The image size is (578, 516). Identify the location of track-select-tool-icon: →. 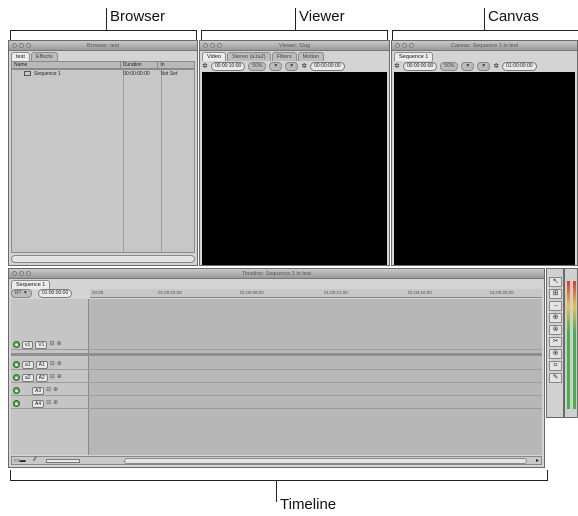
(555, 306).